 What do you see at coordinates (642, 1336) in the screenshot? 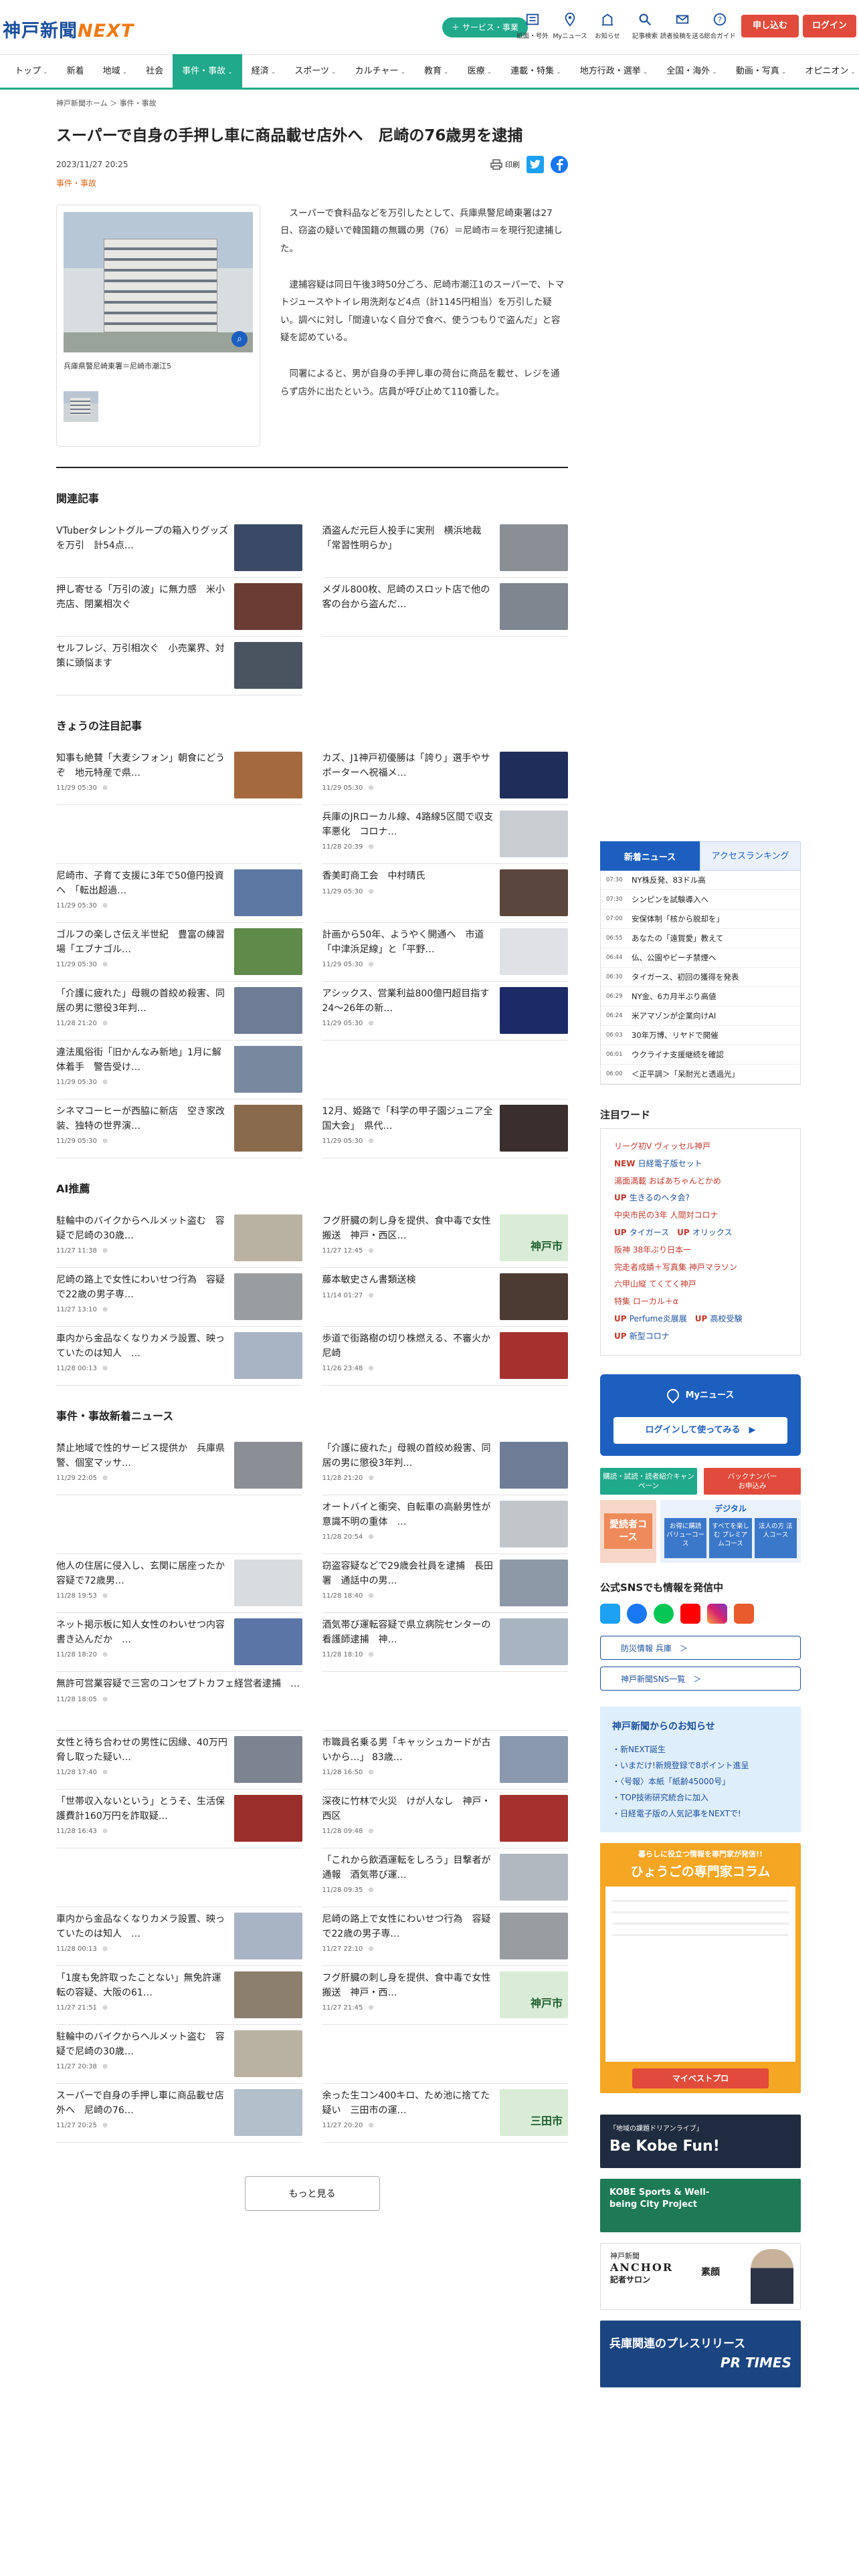
I see `trending-word: UP 新型コロナ` at bounding box center [642, 1336].